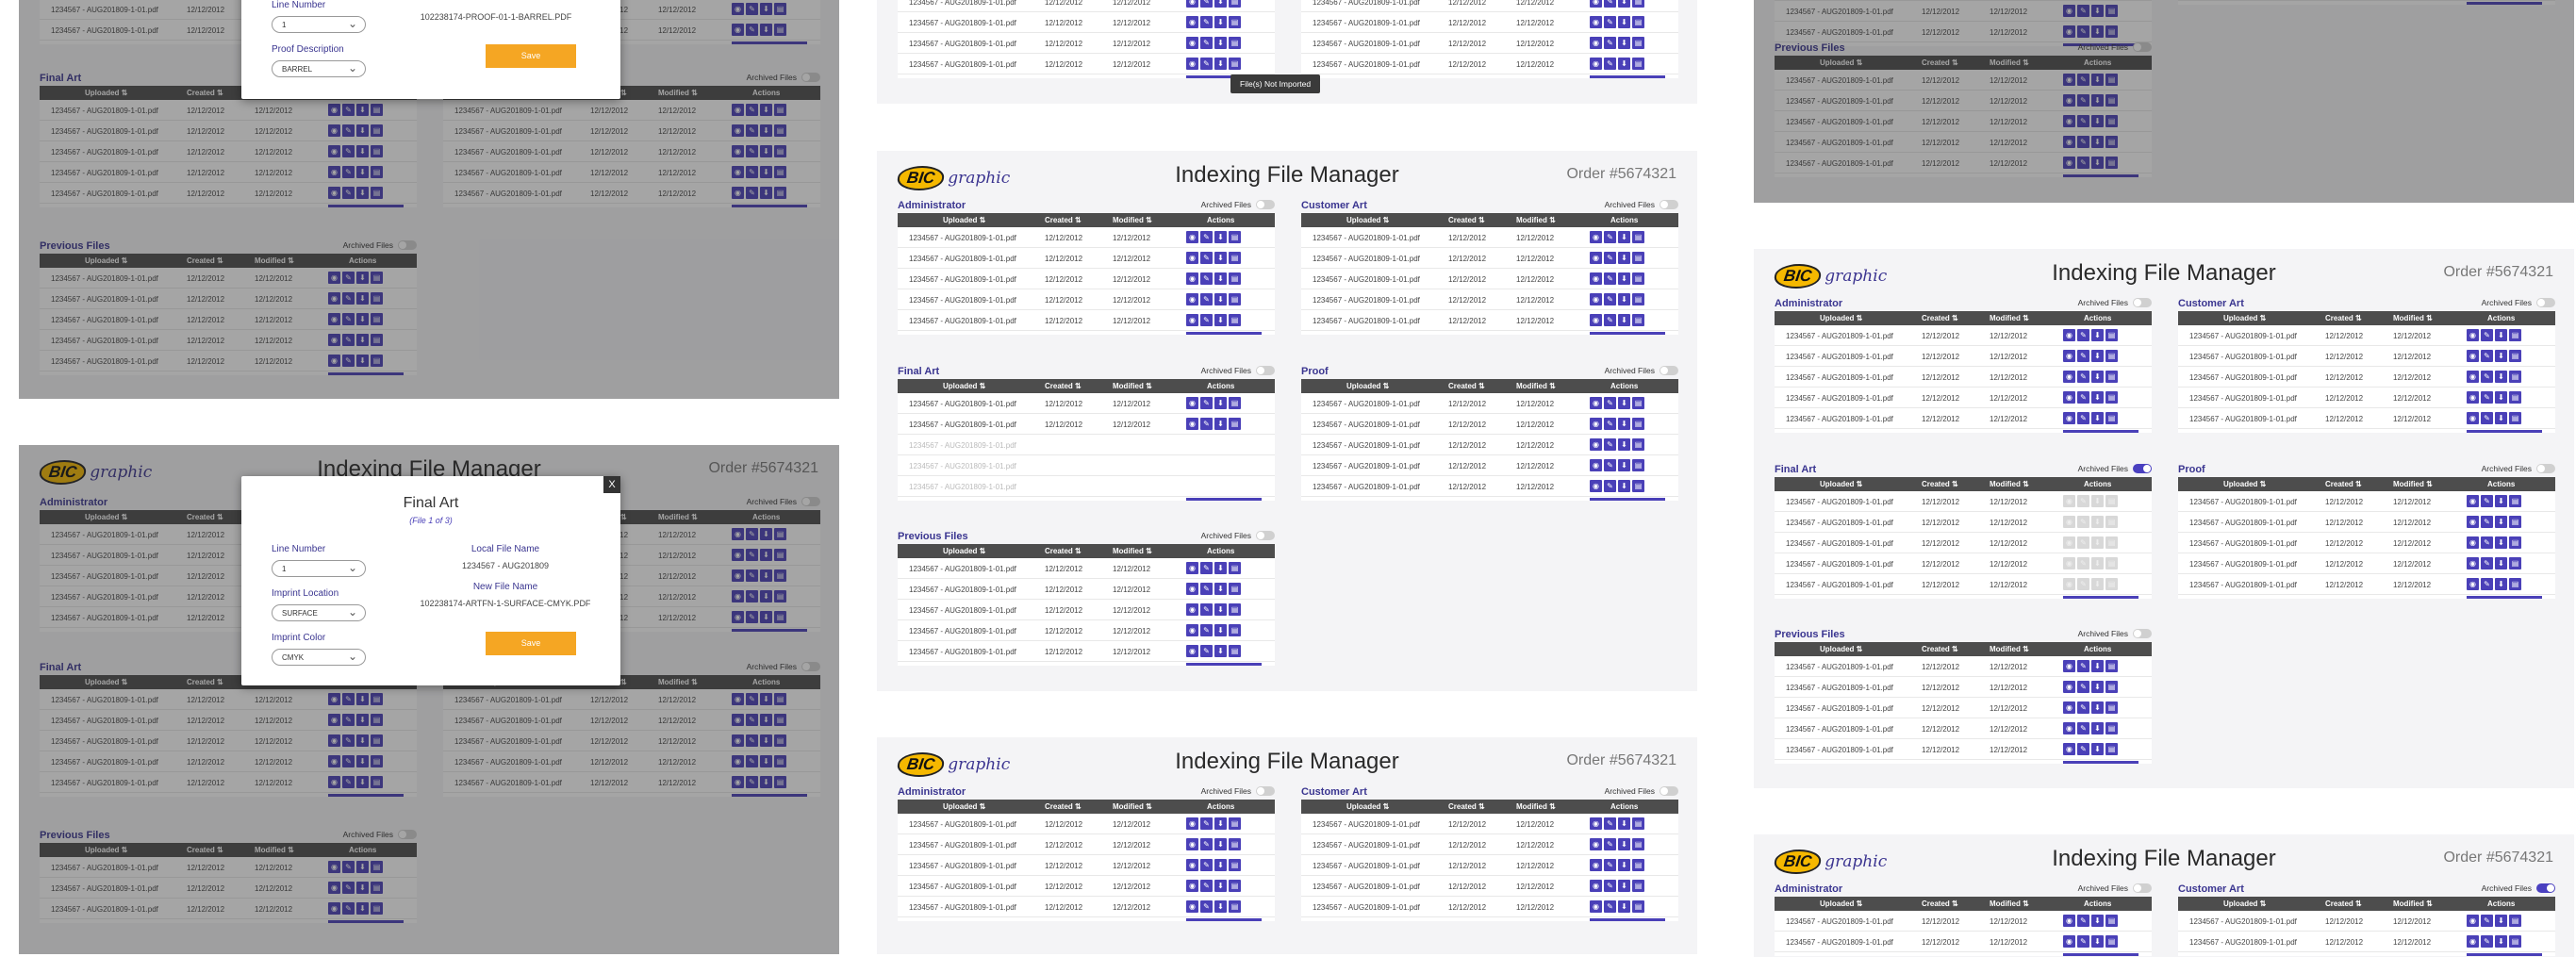 The image size is (2576, 957). I want to click on imprint_loc-select: SURFACE, so click(319, 612).